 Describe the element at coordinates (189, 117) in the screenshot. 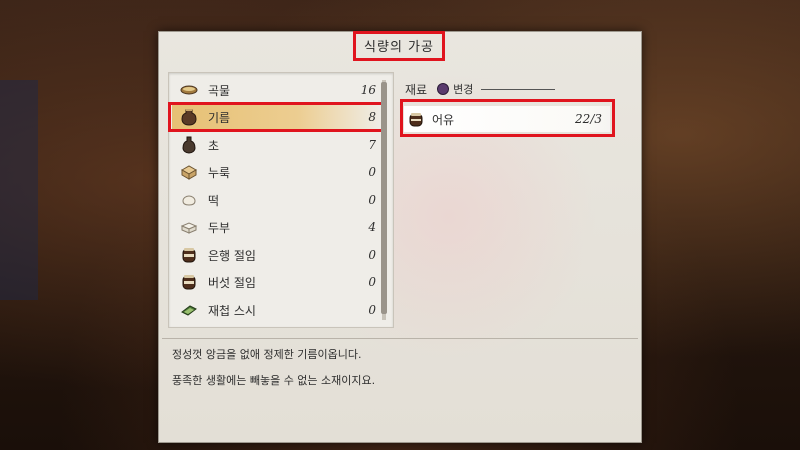

I see `oil-jar-icon` at that location.